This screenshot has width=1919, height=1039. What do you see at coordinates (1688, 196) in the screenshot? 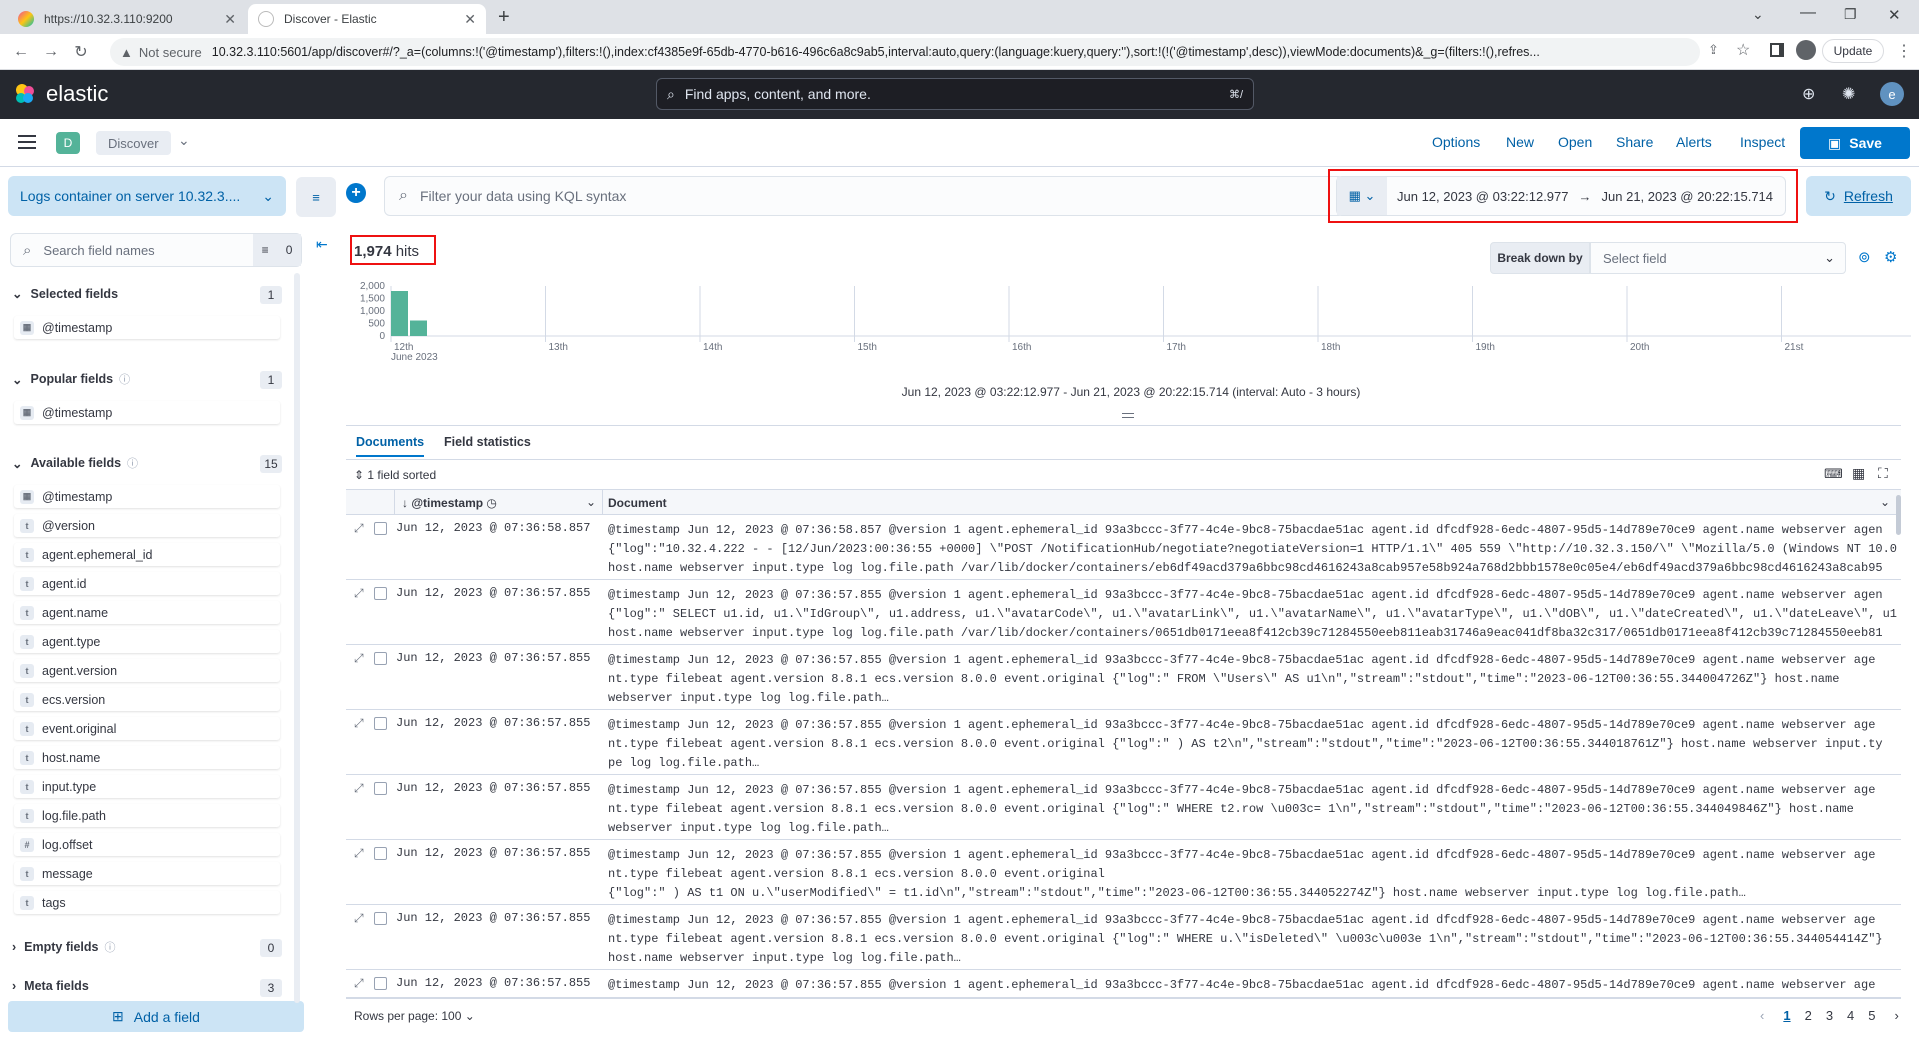
I see `time-end: Jun 21, 2023 @ 20:22:15.714` at bounding box center [1688, 196].